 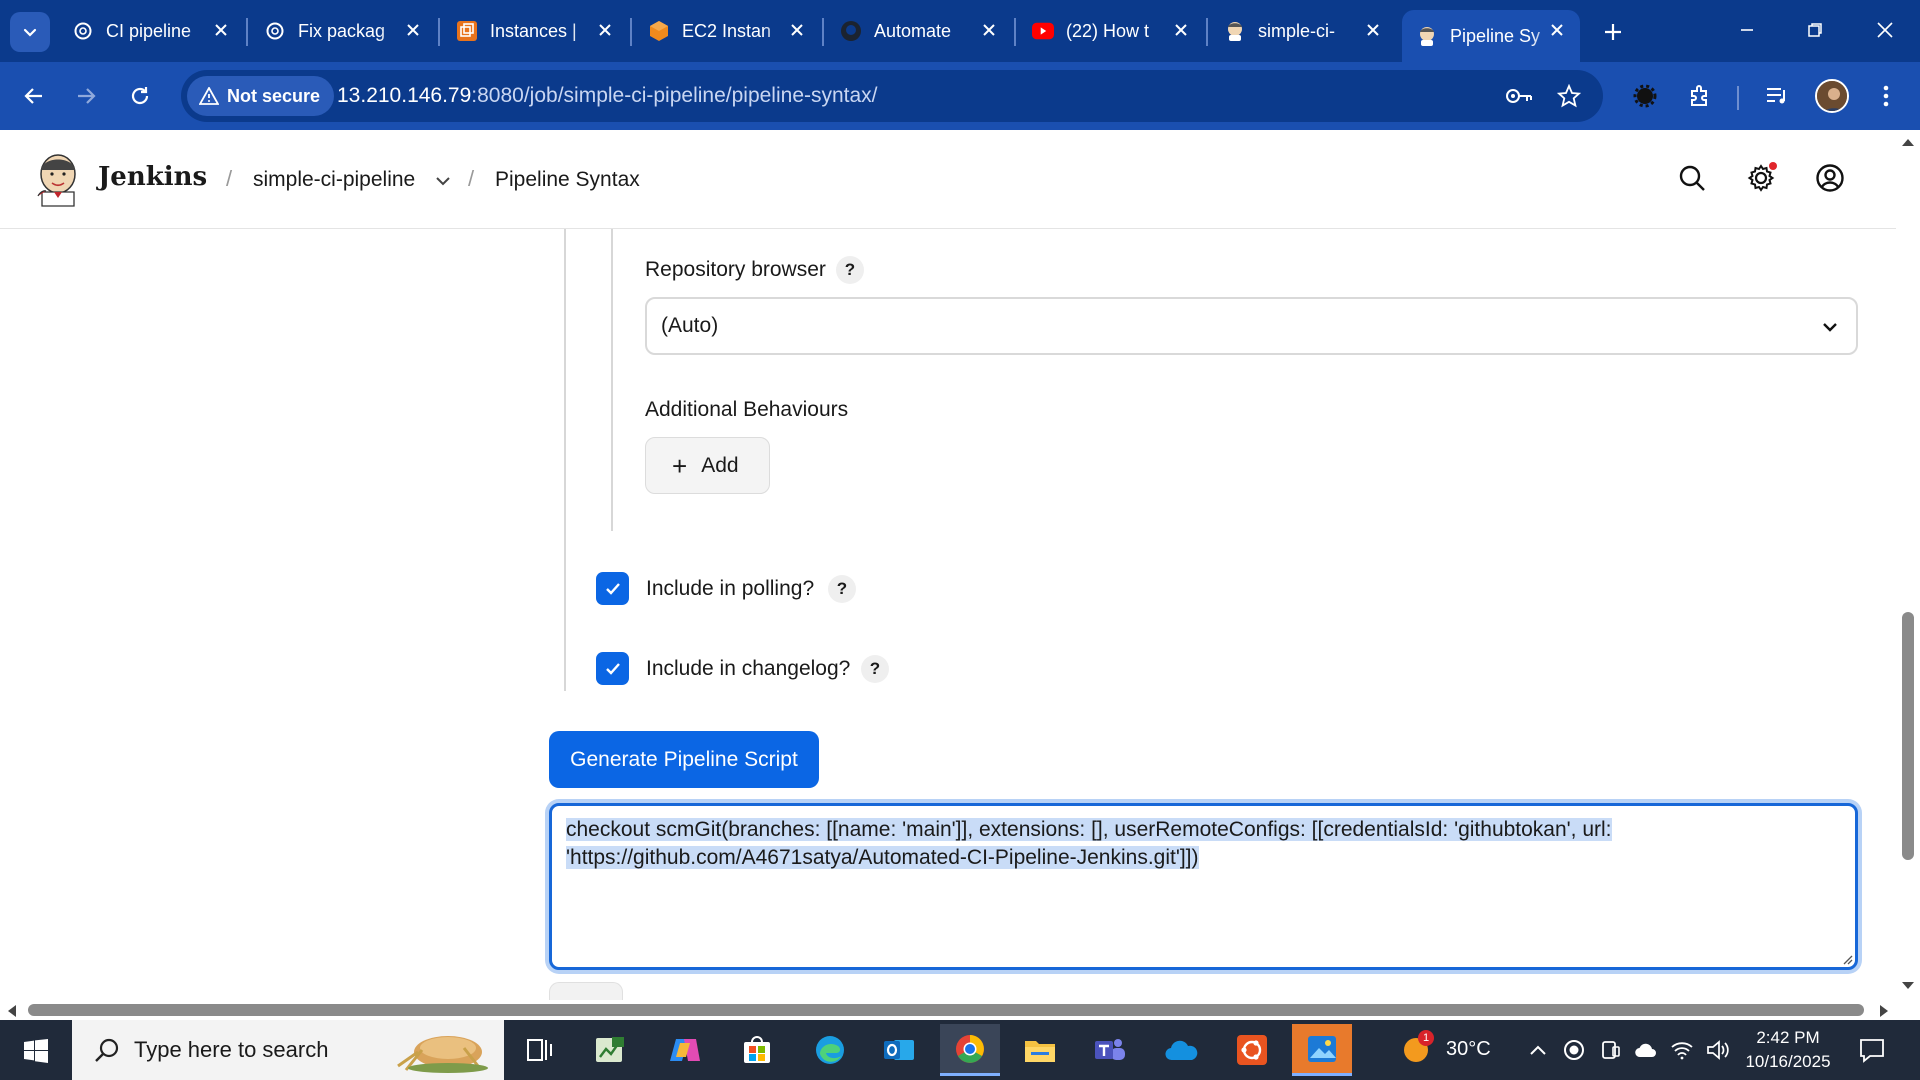 I want to click on password-key-icon, so click(x=1519, y=96).